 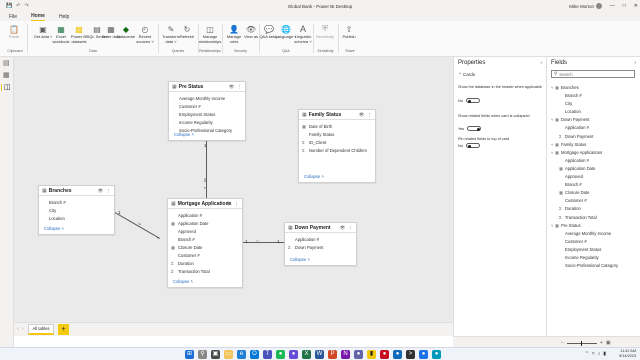 What do you see at coordinates (604, 354) in the screenshot?
I see `battery-icon: ▮` at bounding box center [604, 354].